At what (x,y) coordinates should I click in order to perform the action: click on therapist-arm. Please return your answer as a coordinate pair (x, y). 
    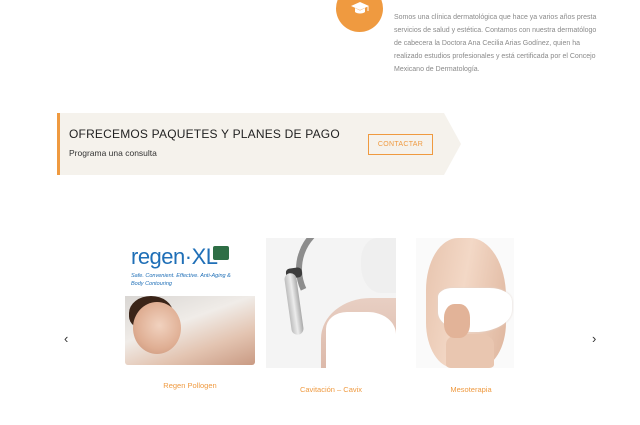
    Looking at the image, I should click on (378, 265).